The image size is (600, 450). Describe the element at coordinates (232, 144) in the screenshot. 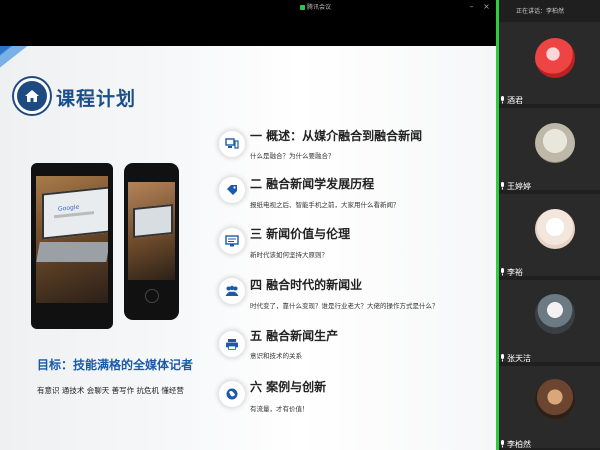

I see `devices-icon` at that location.